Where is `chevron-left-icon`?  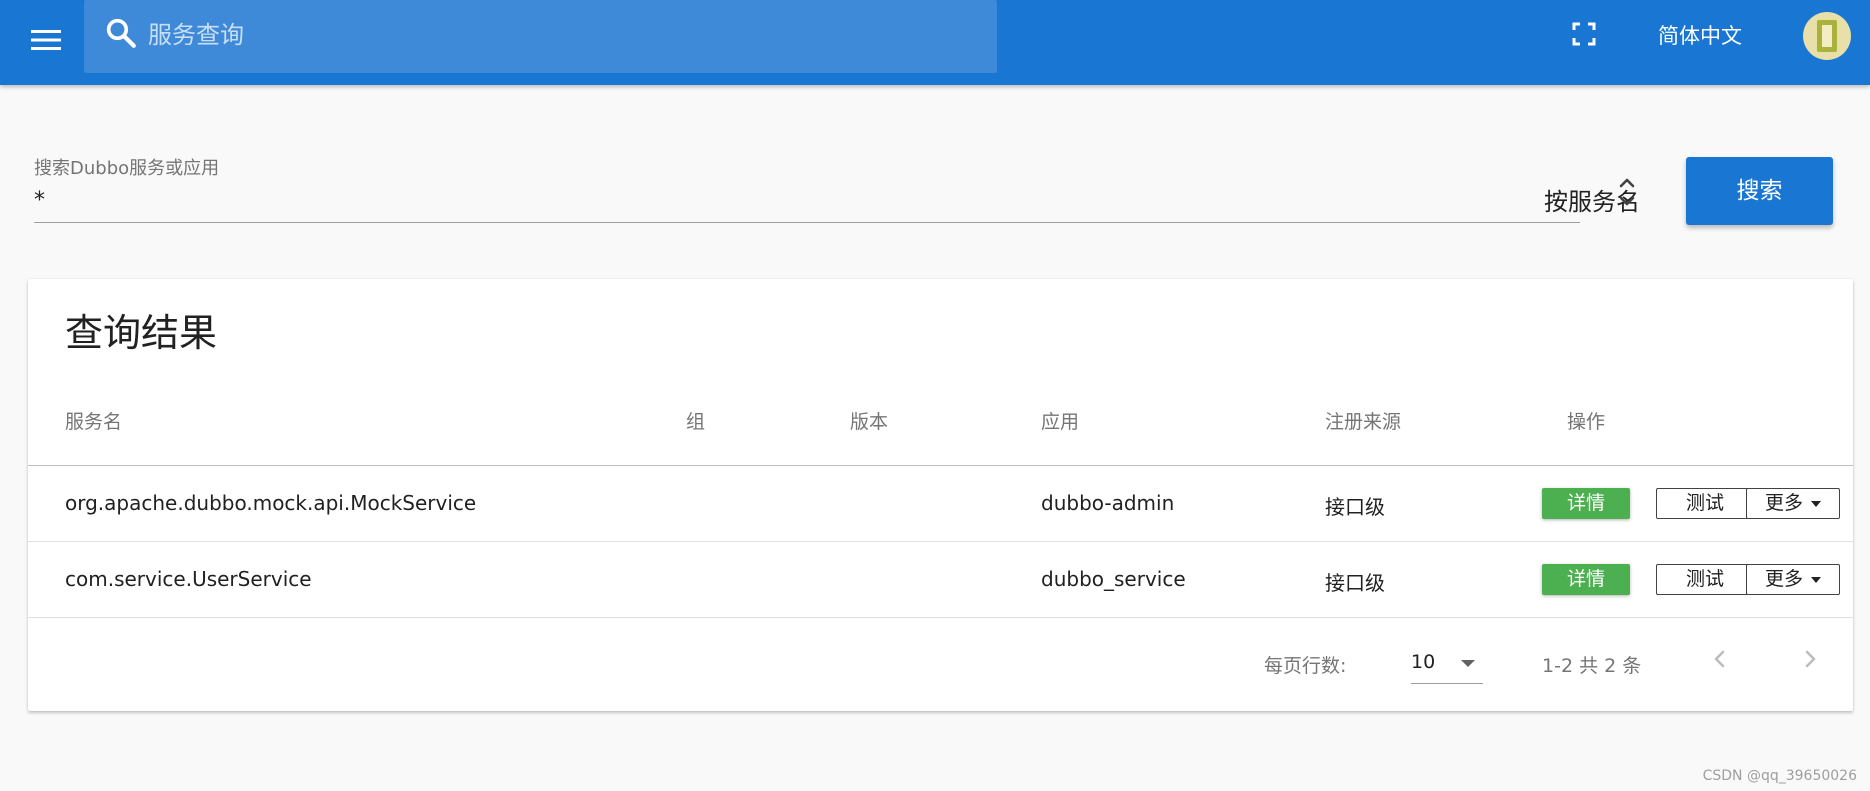 chevron-left-icon is located at coordinates (1719, 659).